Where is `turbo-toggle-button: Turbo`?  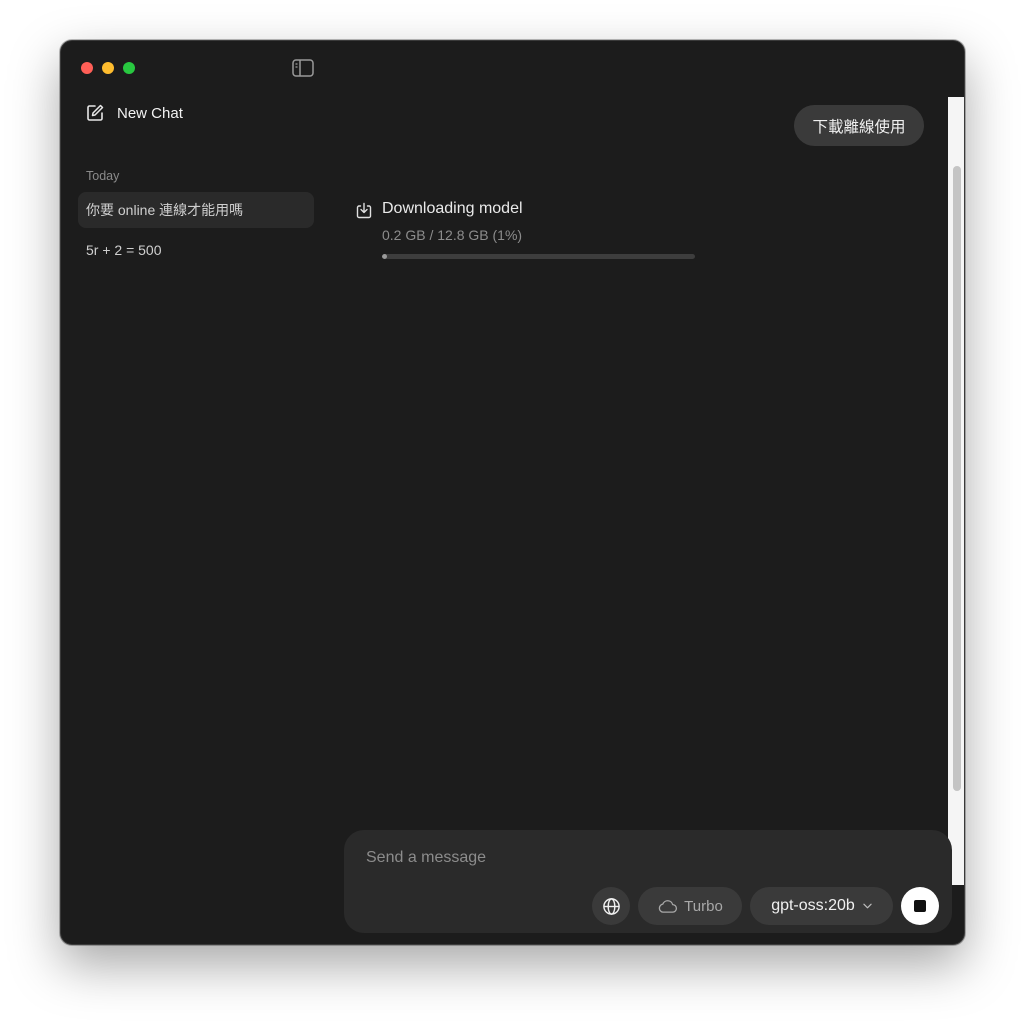 turbo-toggle-button: Turbo is located at coordinates (690, 906).